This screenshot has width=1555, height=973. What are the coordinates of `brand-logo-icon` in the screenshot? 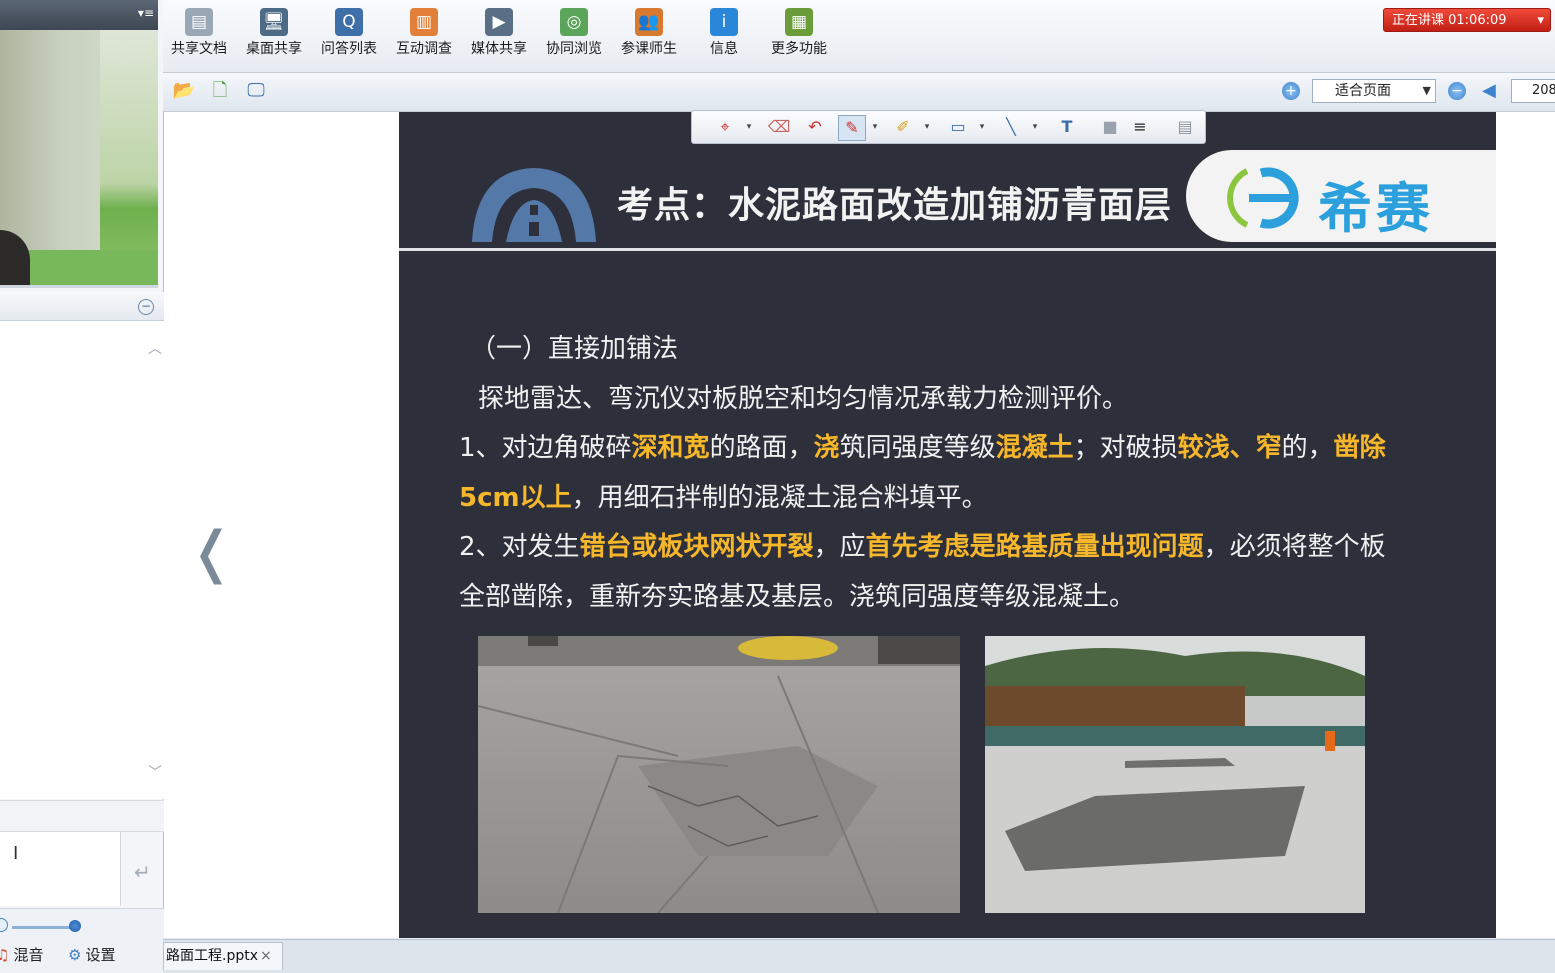 It's located at (1263, 198).